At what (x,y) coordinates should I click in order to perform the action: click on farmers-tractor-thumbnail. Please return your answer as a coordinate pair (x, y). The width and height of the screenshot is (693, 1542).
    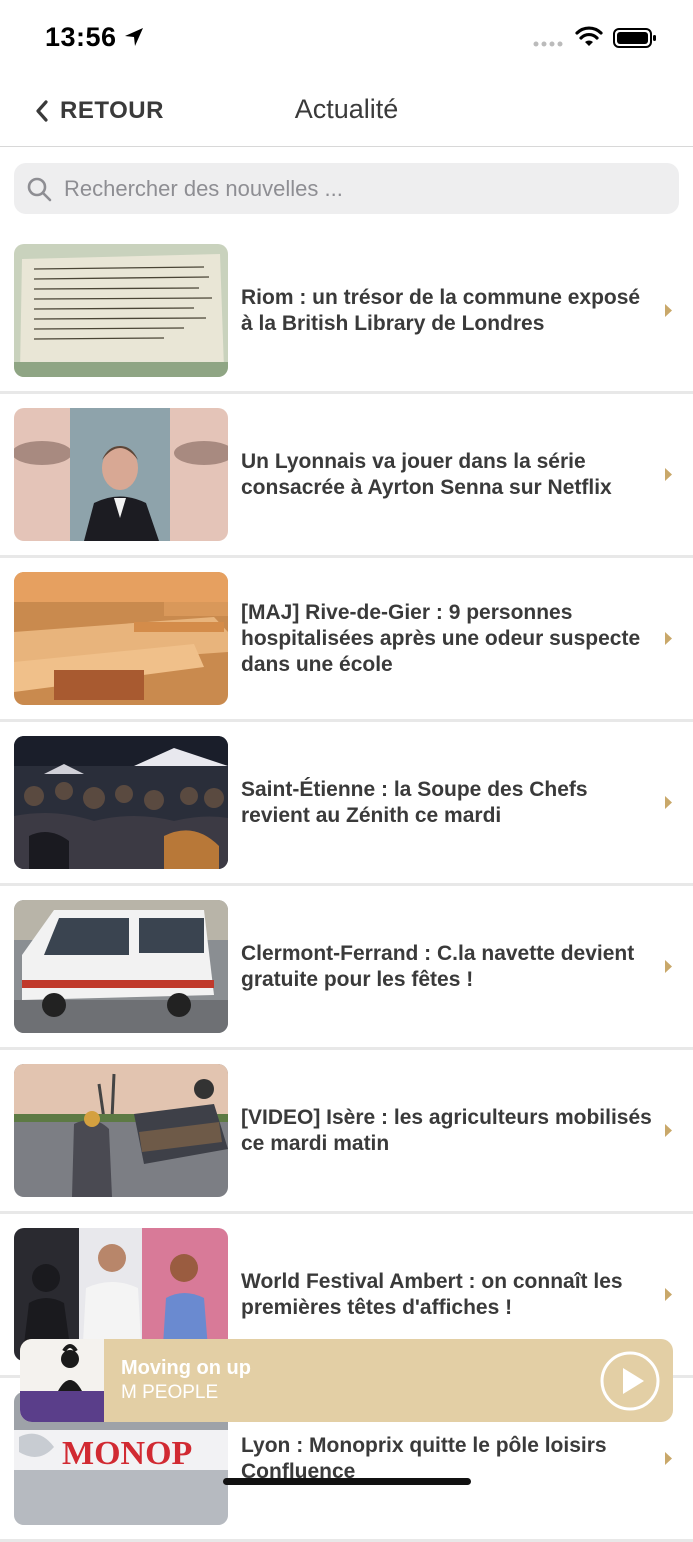
    Looking at the image, I should click on (121, 1130).